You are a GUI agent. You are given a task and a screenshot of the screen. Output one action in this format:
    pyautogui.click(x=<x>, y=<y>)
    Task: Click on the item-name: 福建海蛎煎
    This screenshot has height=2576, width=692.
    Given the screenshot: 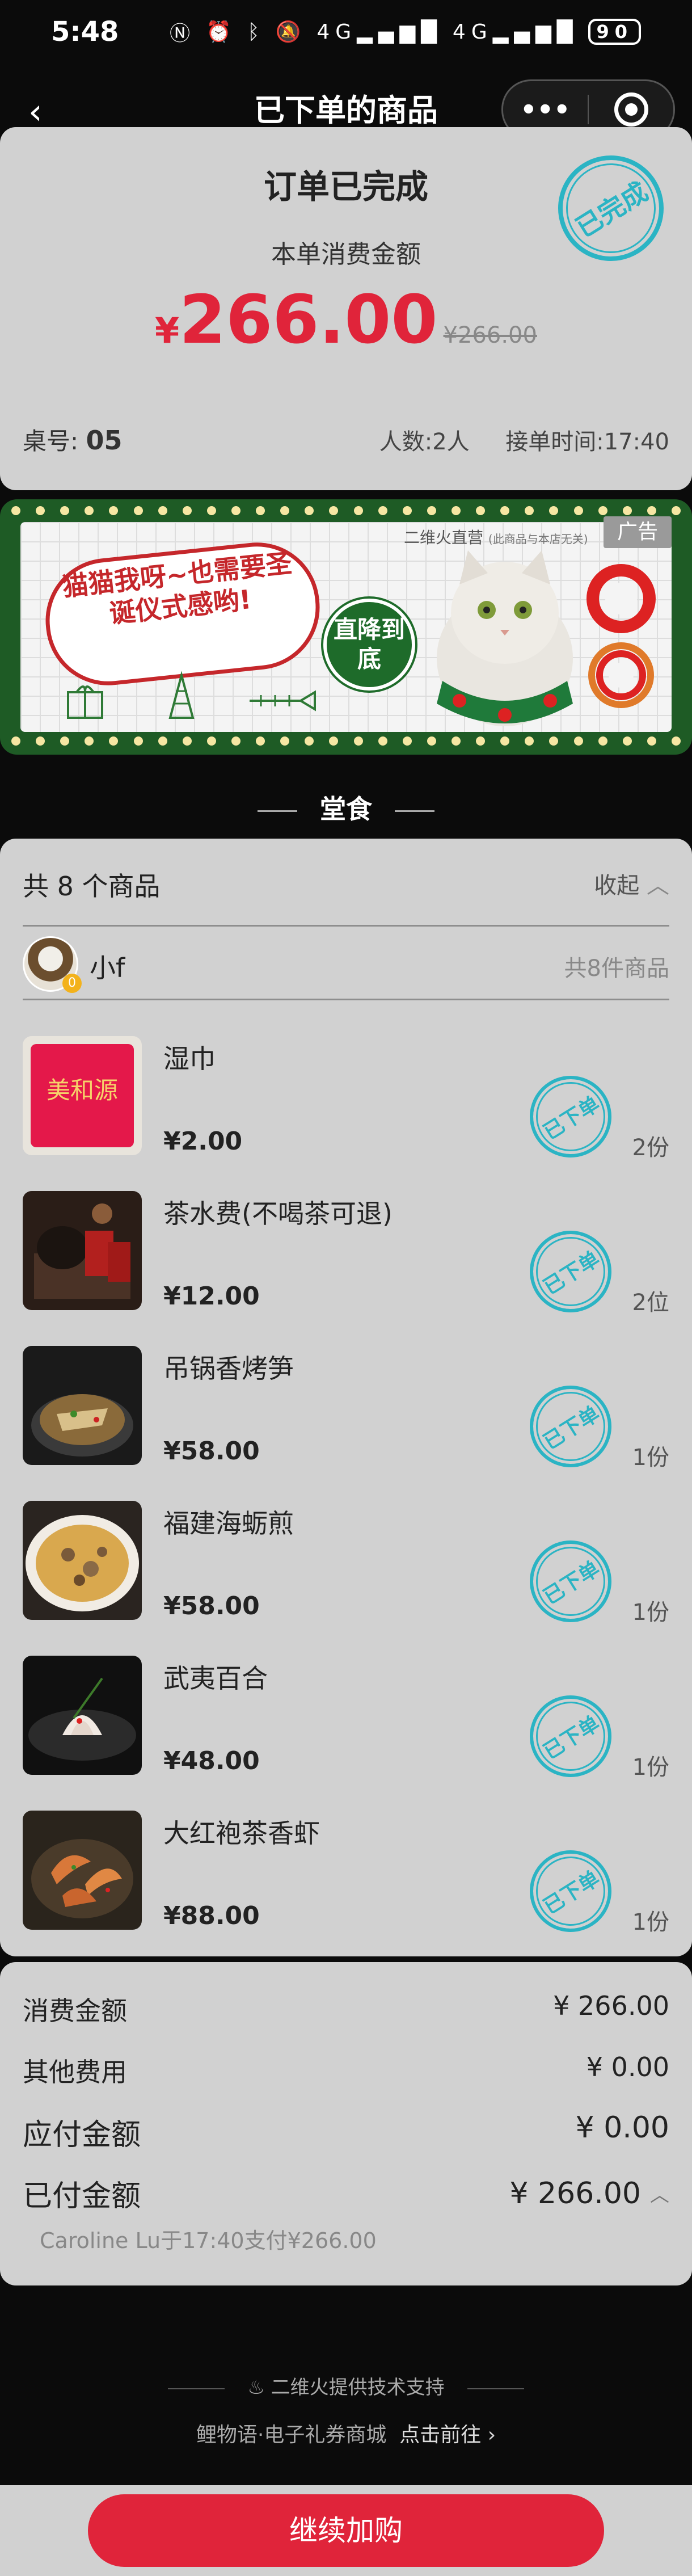 What is the action you would take?
    pyautogui.click(x=229, y=1523)
    